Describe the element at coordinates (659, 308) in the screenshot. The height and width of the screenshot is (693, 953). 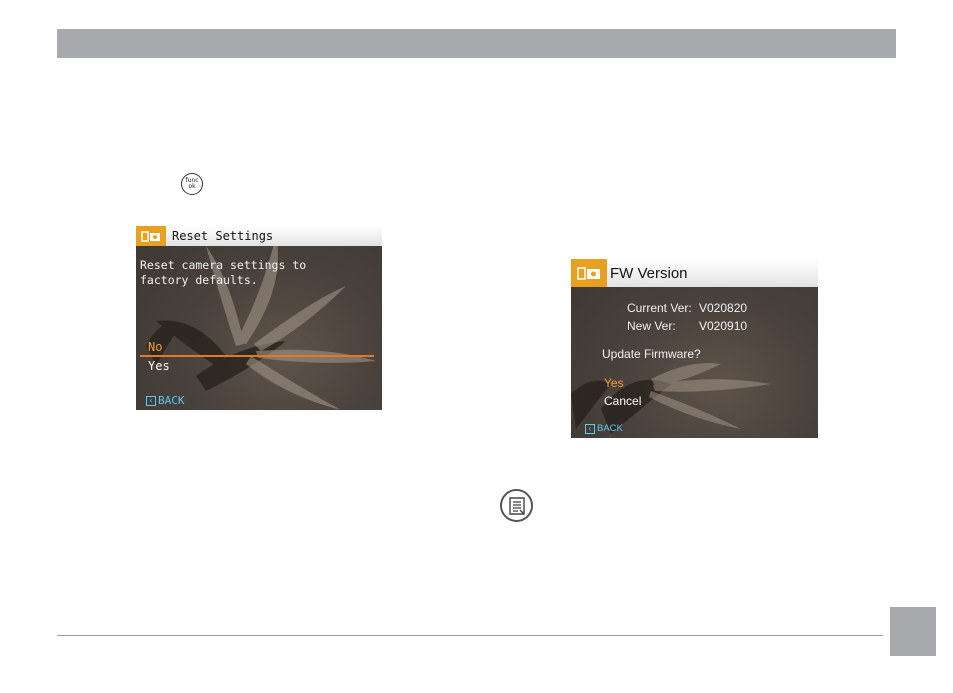
I see `current-version-label: Current Ver:` at that location.